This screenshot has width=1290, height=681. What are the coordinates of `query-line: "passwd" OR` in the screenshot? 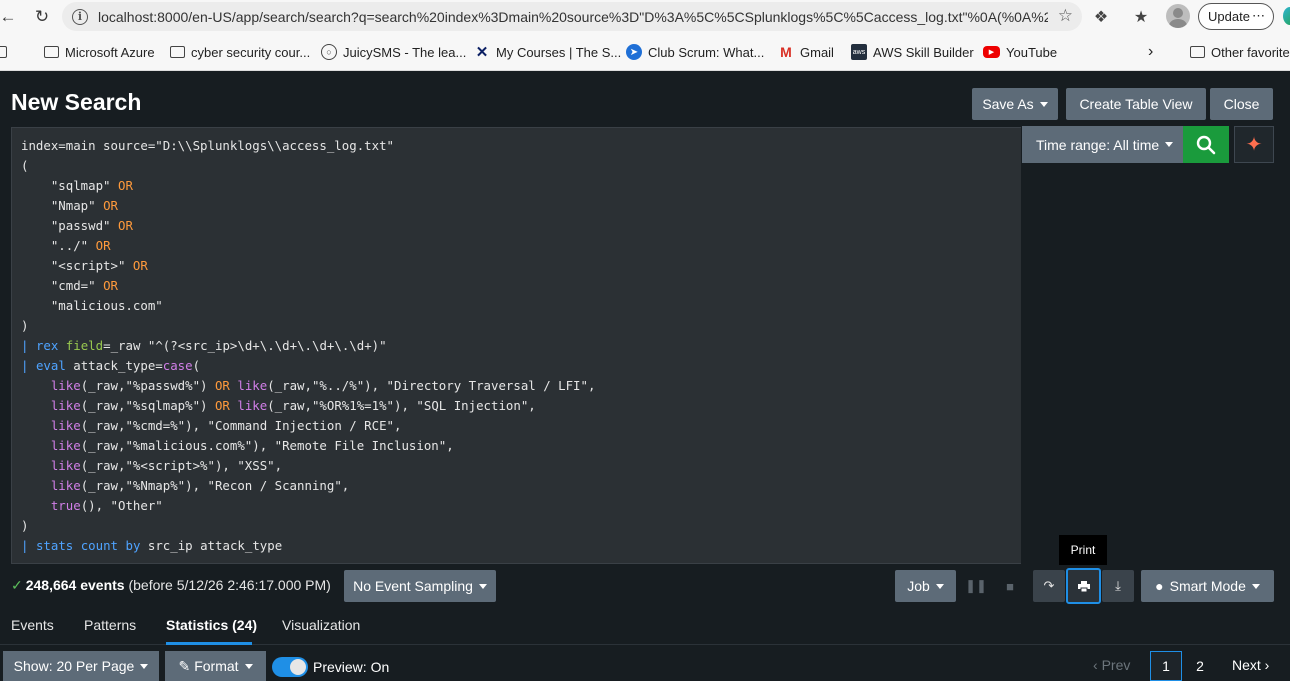 It's located at (77, 225).